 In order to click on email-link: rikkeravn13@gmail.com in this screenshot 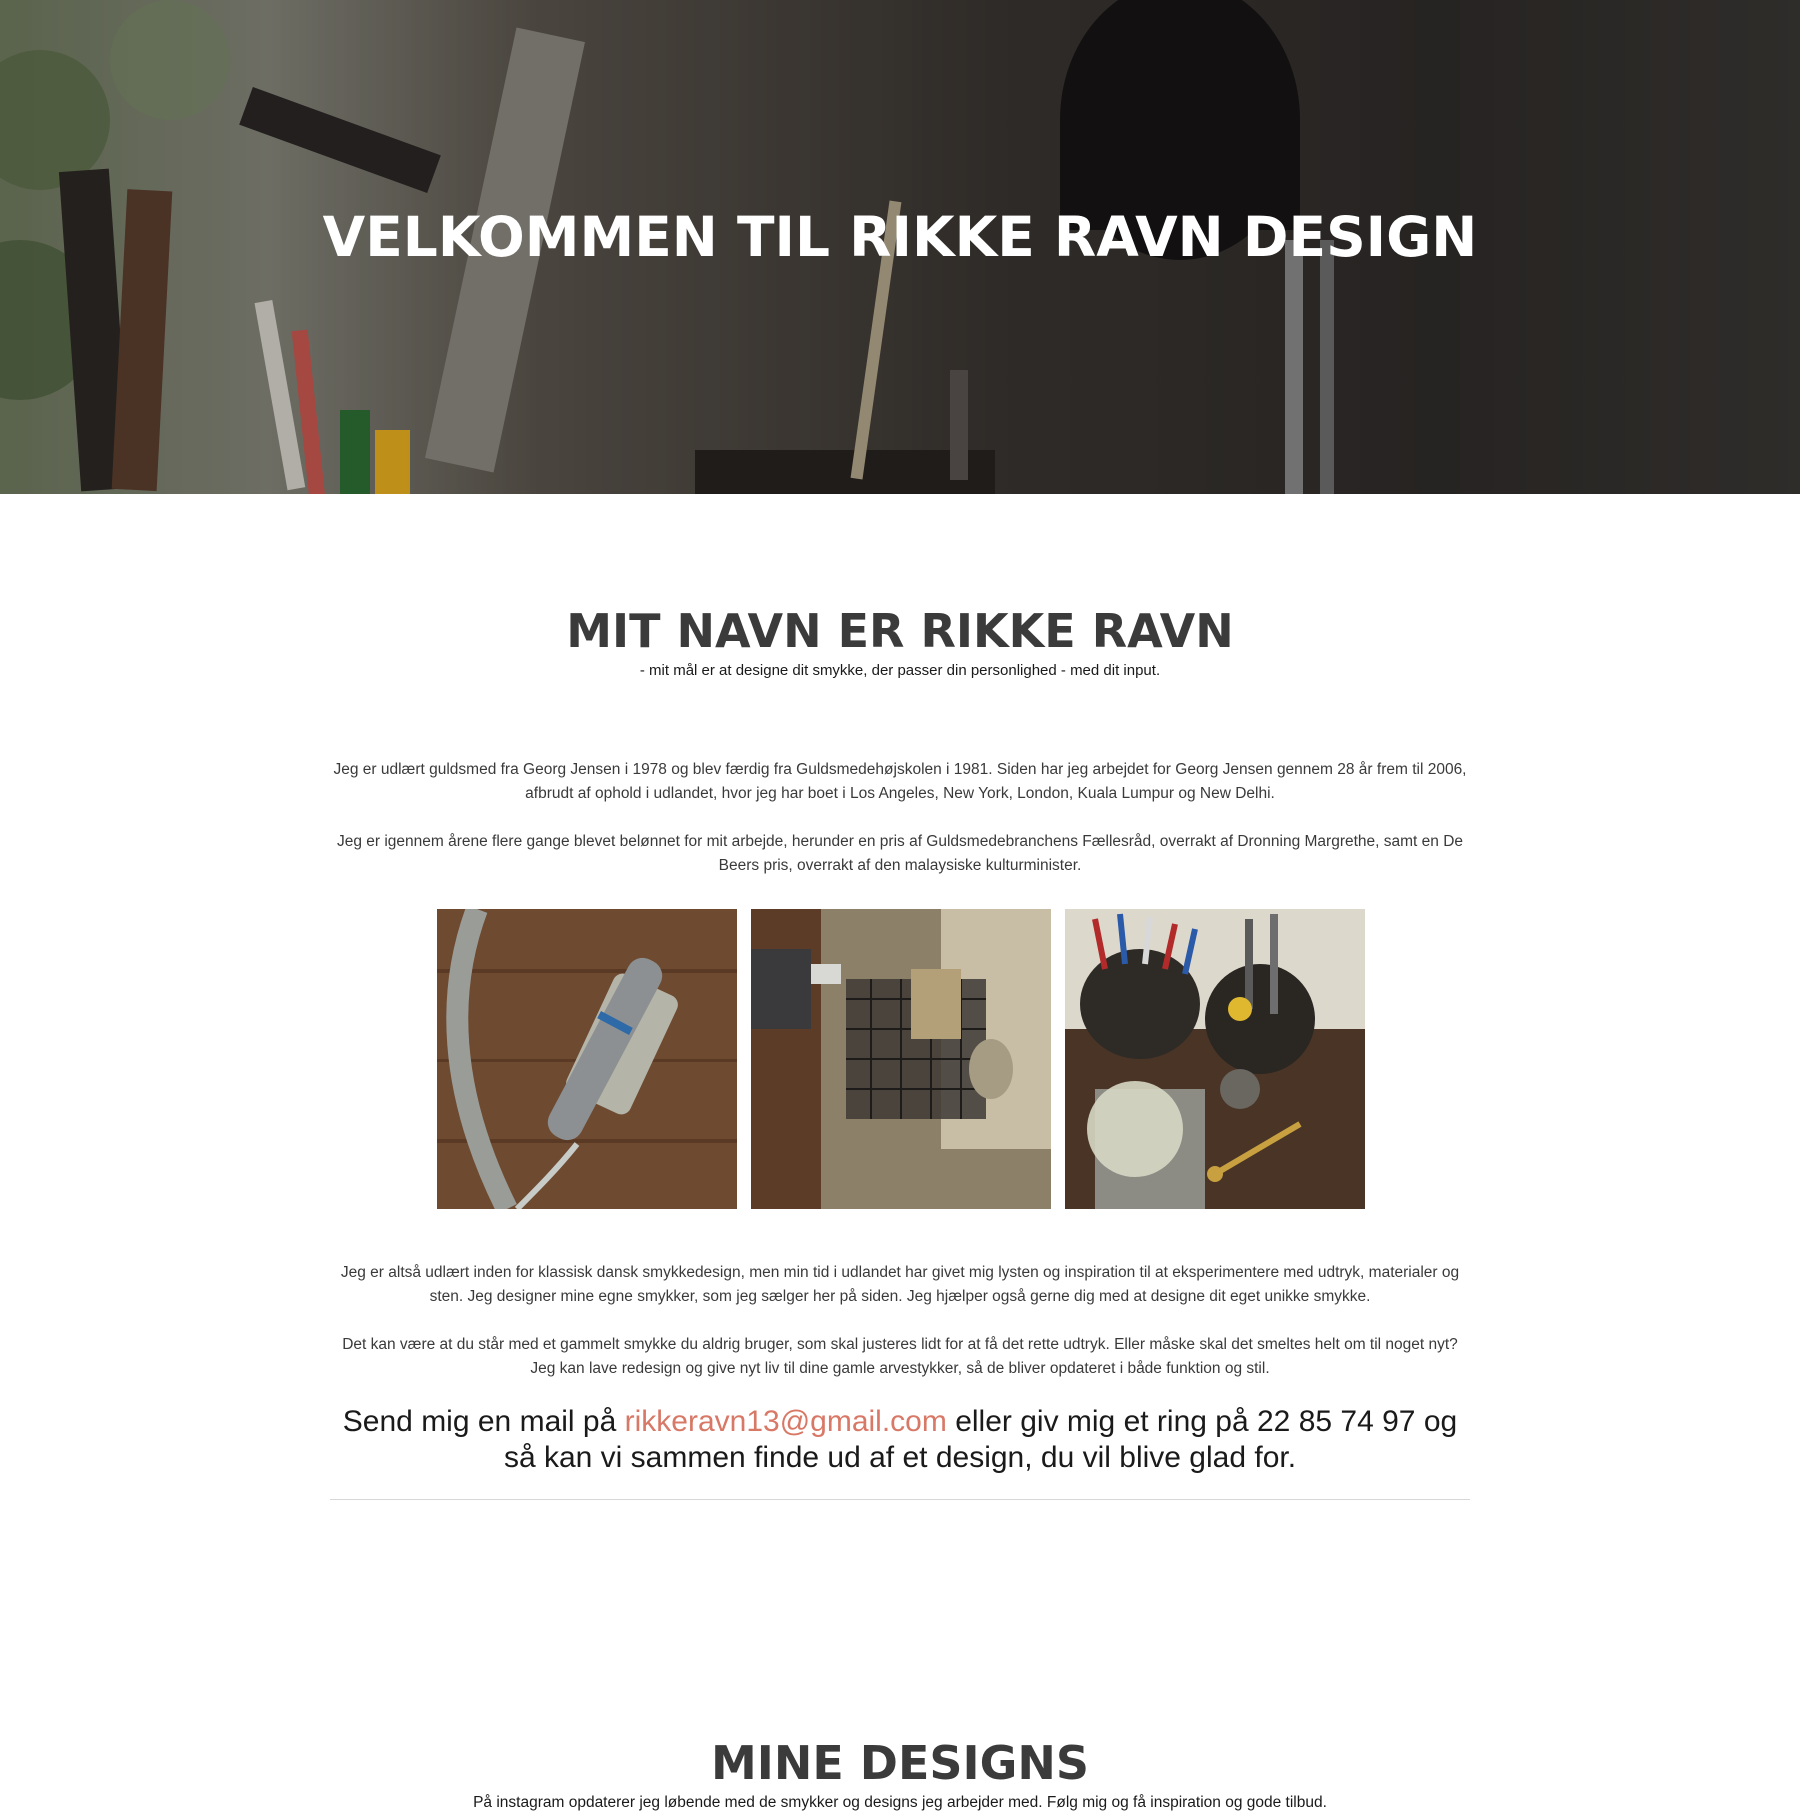, I will do `click(786, 1421)`.